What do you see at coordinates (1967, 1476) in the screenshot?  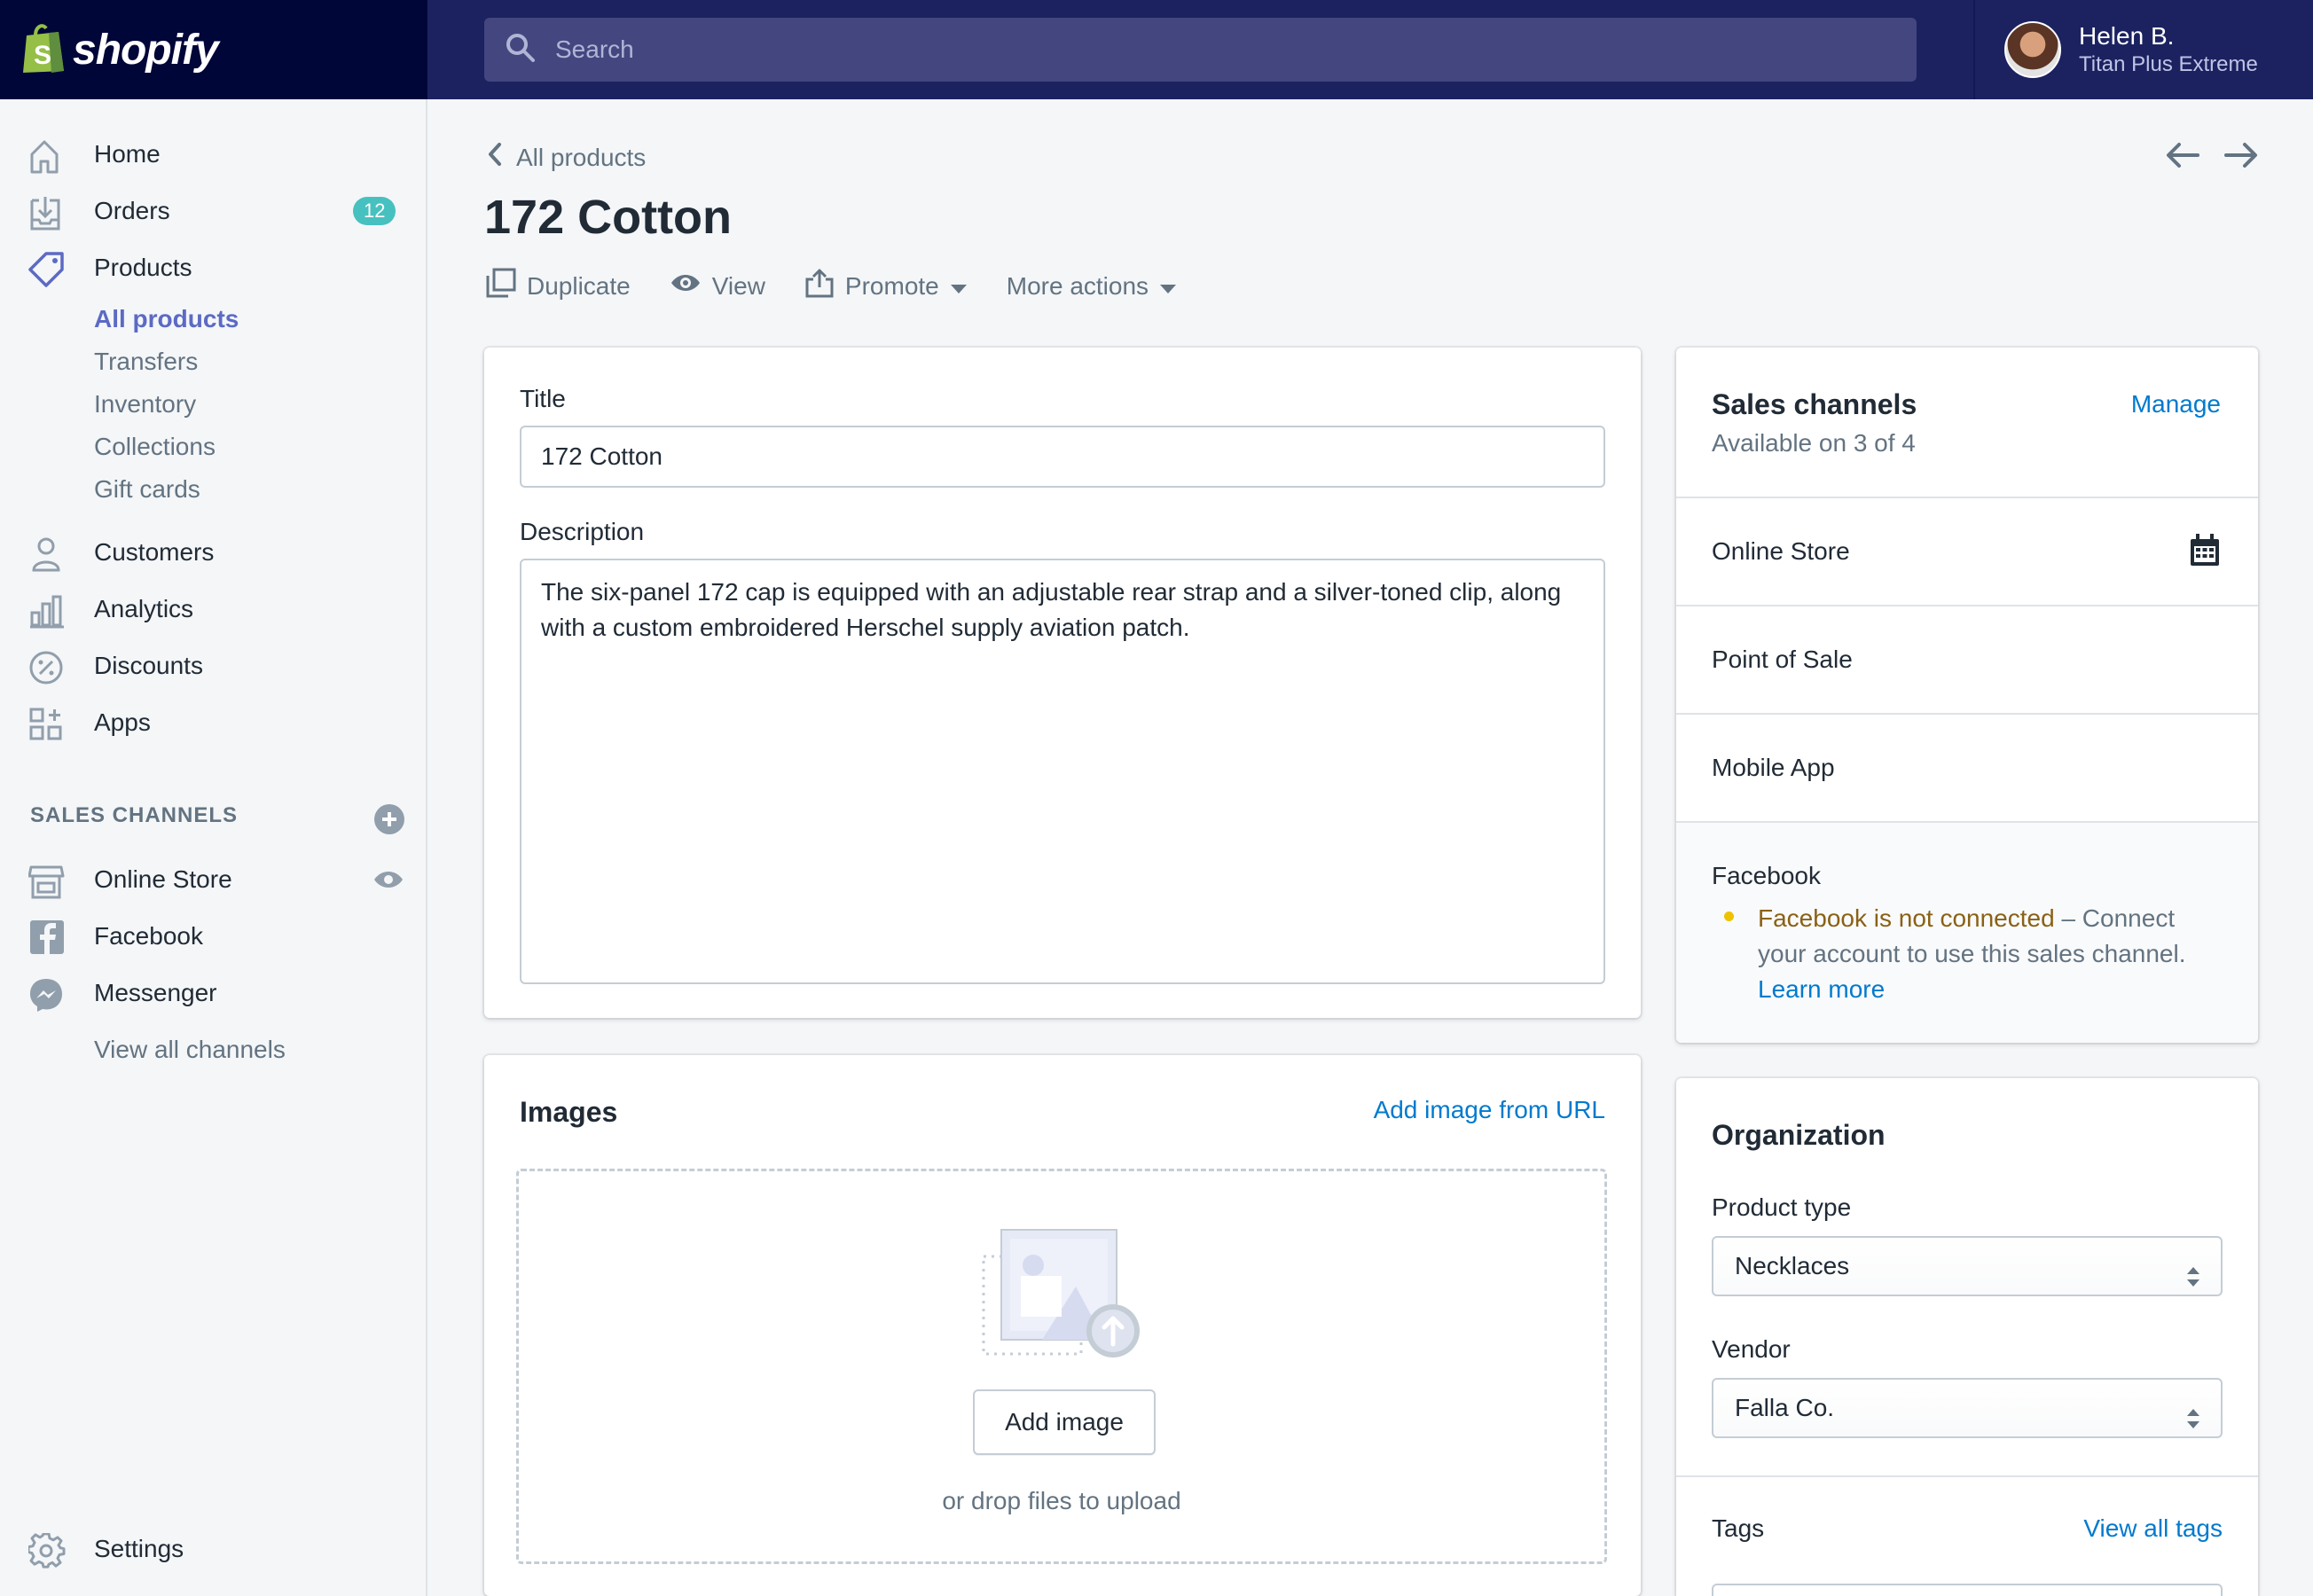 I see `organization-divider` at bounding box center [1967, 1476].